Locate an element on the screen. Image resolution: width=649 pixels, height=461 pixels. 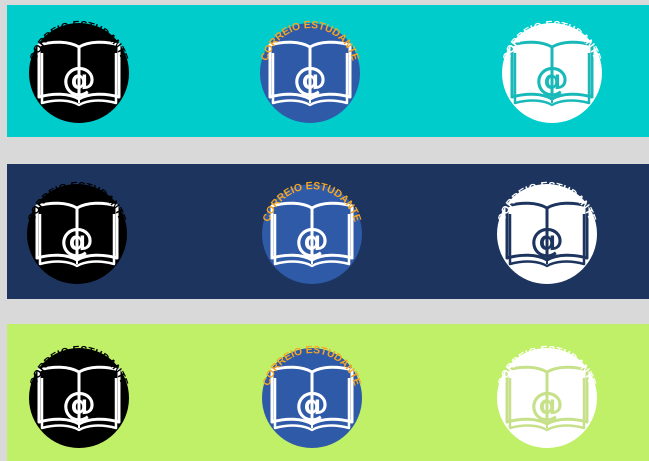
logo-white-on-lime: @ CORREIO ESTUDANTE is located at coordinates (547, 396).